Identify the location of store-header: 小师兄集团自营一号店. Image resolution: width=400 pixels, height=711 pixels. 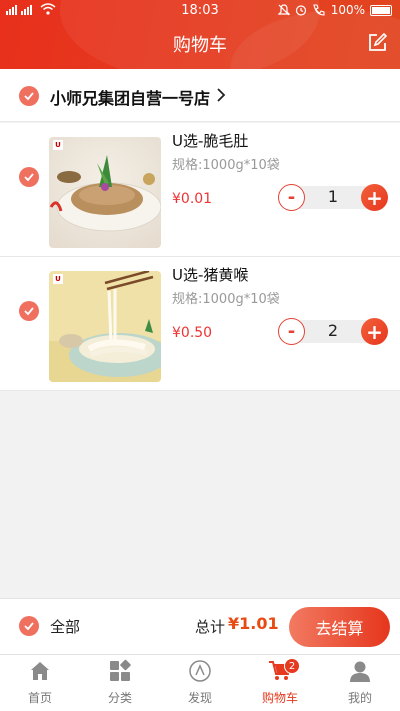
(200, 95).